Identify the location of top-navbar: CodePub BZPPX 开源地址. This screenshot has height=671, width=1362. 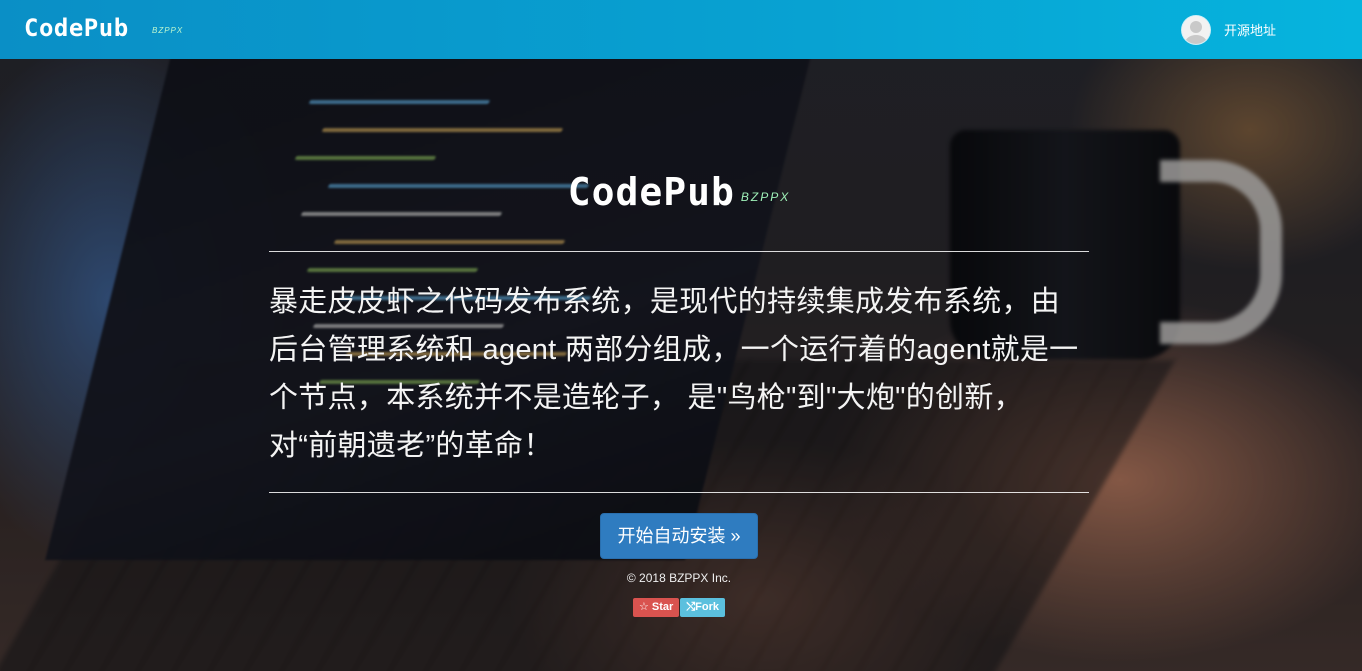
(681, 29).